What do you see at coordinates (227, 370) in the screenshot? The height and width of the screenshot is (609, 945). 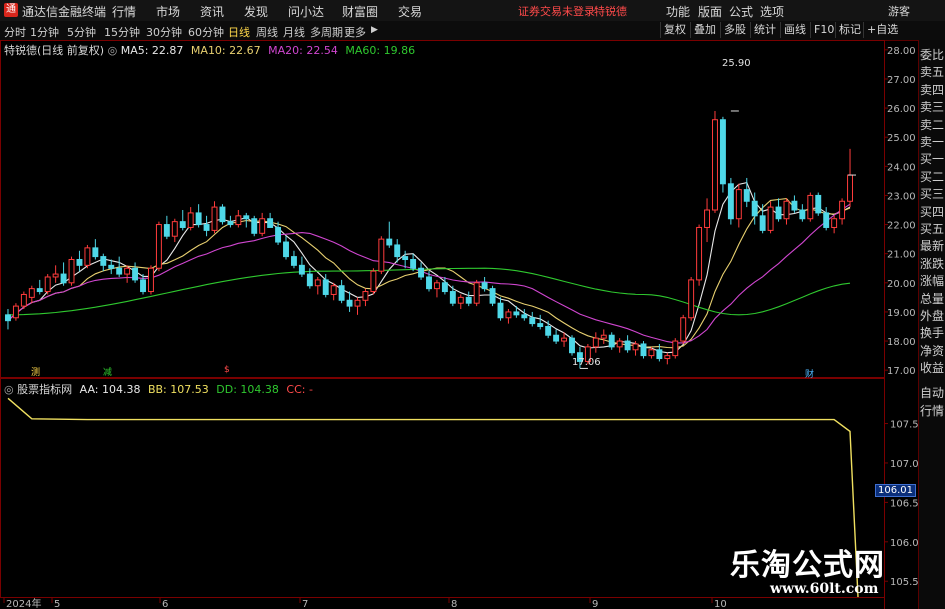 I see `event-marker: $` at bounding box center [227, 370].